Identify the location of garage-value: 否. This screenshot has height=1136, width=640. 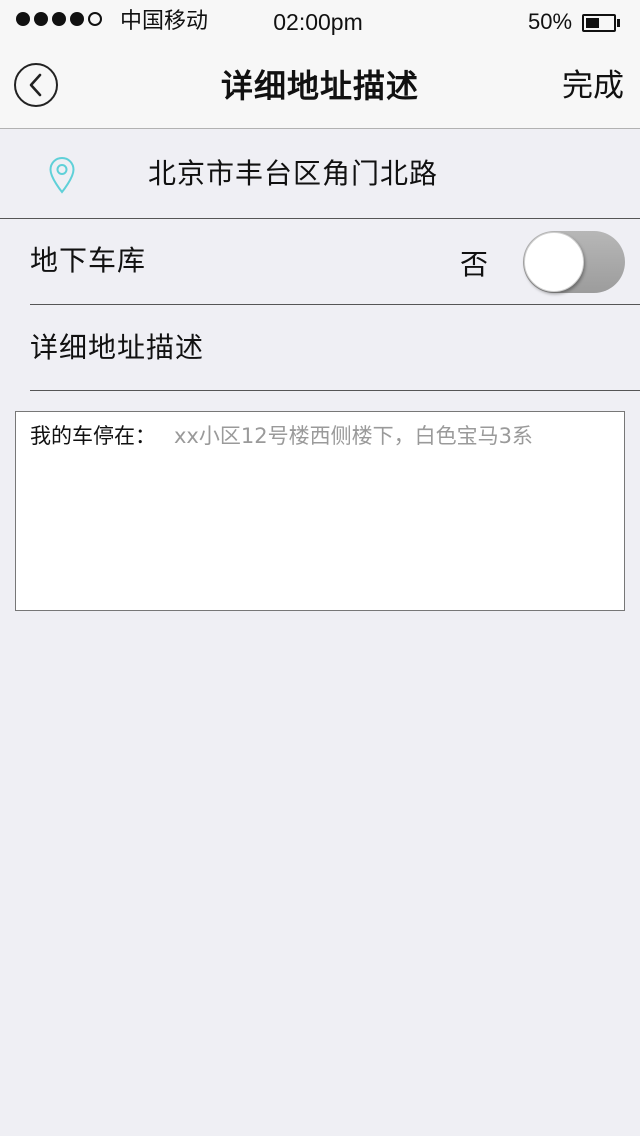
(474, 264).